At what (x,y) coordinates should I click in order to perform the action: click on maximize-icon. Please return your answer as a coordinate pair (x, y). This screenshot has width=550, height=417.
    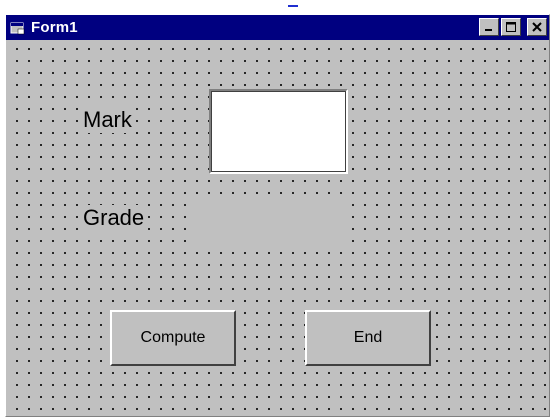
    Looking at the image, I should click on (511, 27).